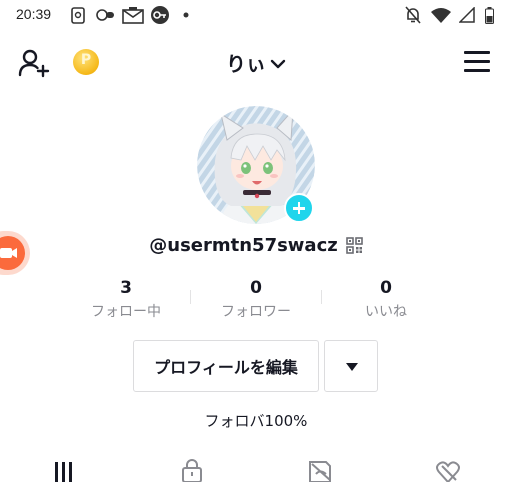 The height and width of the screenshot is (486, 512). What do you see at coordinates (256, 470) in the screenshot?
I see `content-tabs` at bounding box center [256, 470].